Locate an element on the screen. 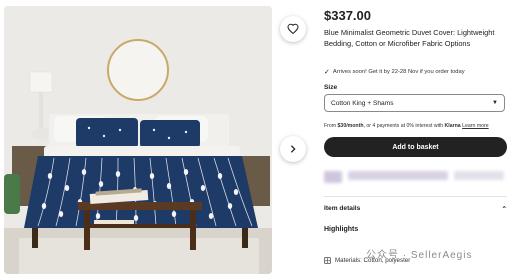 This screenshot has height=280, width=530. size-select-value: Cotton King + Shams is located at coordinates (362, 103).